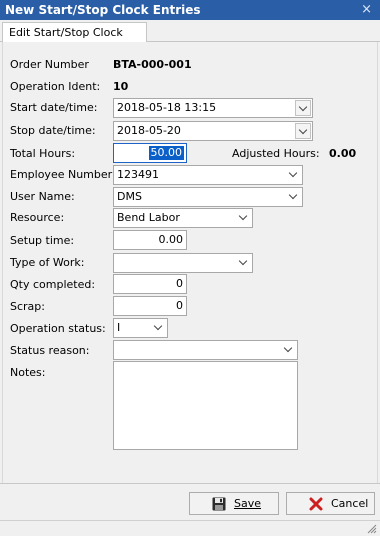 The width and height of the screenshot is (380, 536). Describe the element at coordinates (50, 350) in the screenshot. I see `status-reason-label: Status reason:` at that location.